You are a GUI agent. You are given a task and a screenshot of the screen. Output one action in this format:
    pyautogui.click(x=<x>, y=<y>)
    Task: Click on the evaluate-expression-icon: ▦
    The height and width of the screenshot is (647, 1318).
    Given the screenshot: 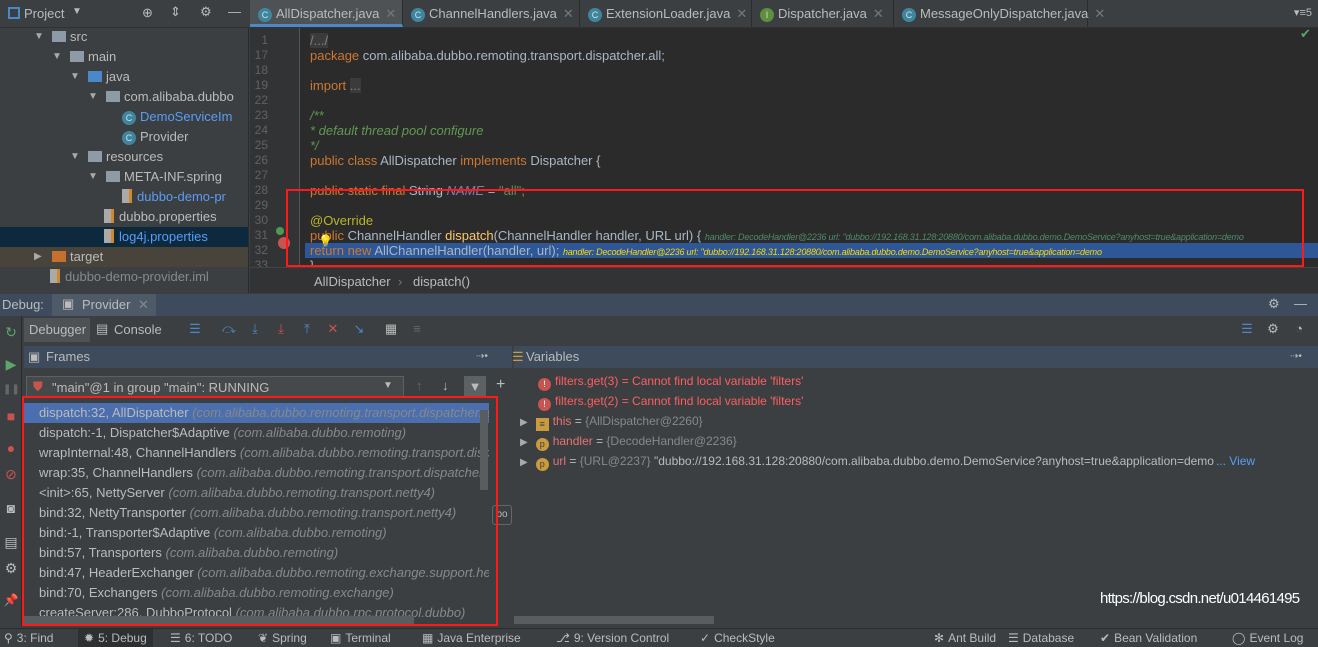 What is the action you would take?
    pyautogui.click(x=391, y=329)
    